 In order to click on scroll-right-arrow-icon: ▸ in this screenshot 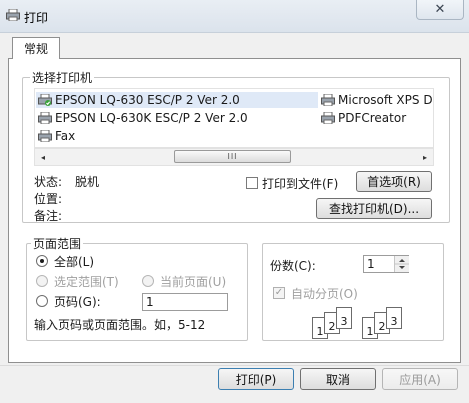, I will do `click(425, 157)`.